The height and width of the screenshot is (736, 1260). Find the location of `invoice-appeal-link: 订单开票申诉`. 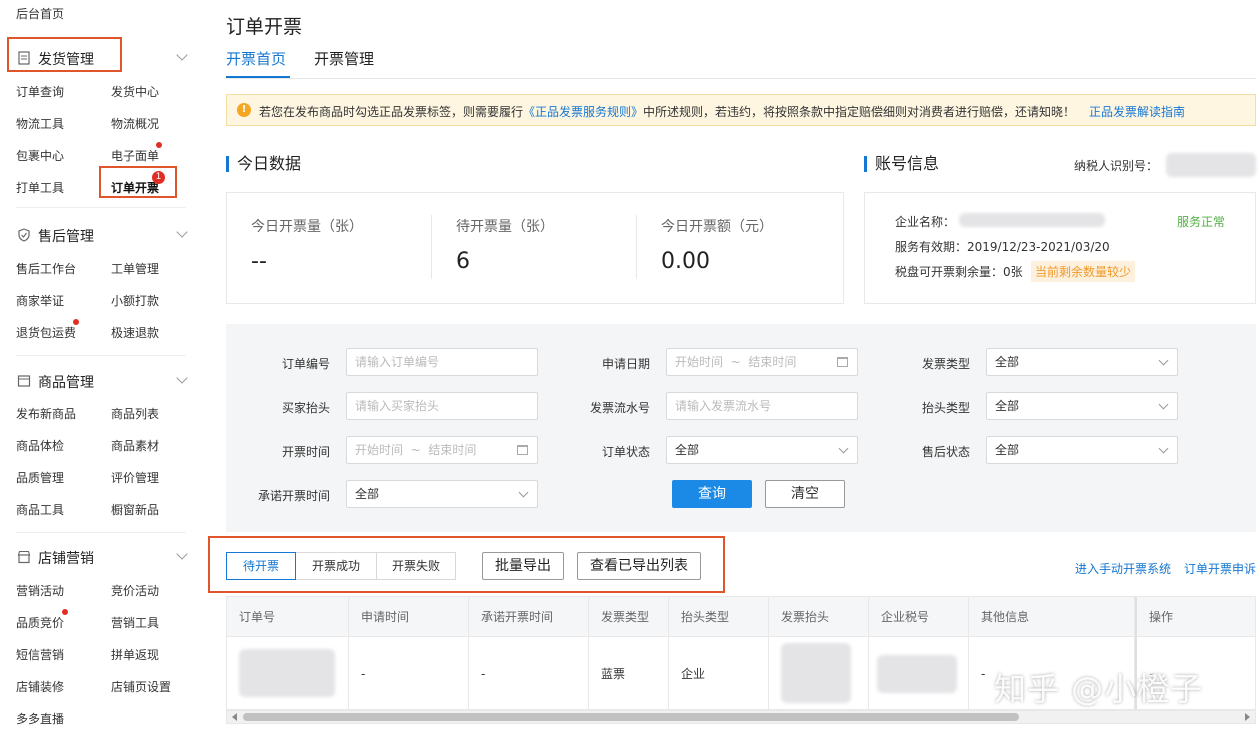

invoice-appeal-link: 订单开票申诉 is located at coordinates (1220, 568).